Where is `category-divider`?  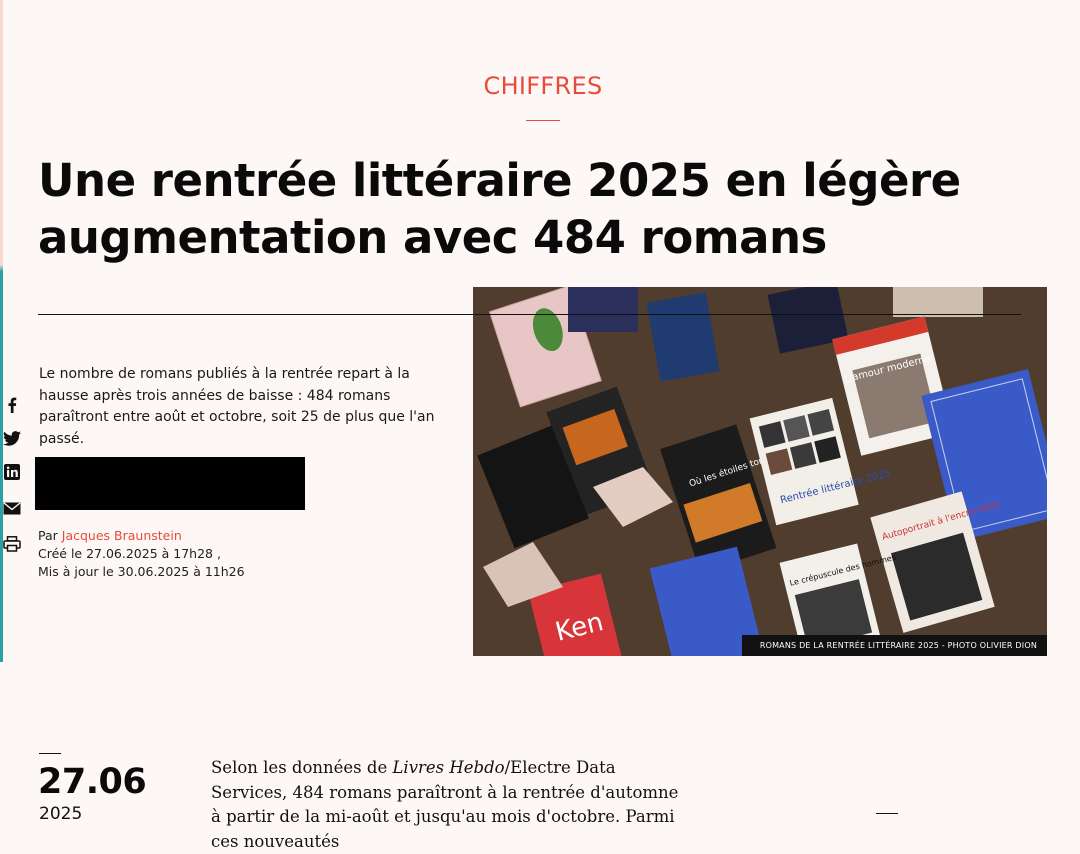
category-divider is located at coordinates (543, 120).